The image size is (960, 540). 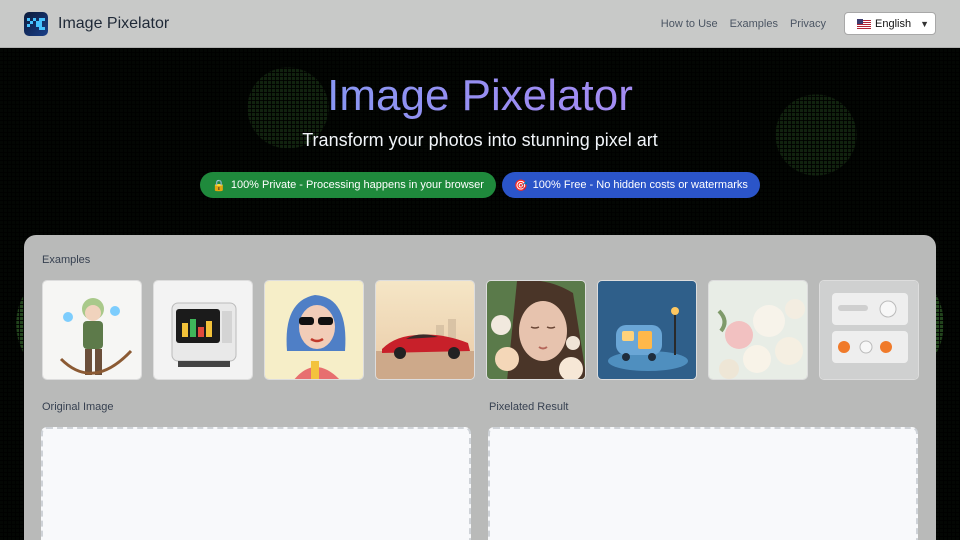 What do you see at coordinates (256, 483) in the screenshot?
I see `original-image-dropzone` at bounding box center [256, 483].